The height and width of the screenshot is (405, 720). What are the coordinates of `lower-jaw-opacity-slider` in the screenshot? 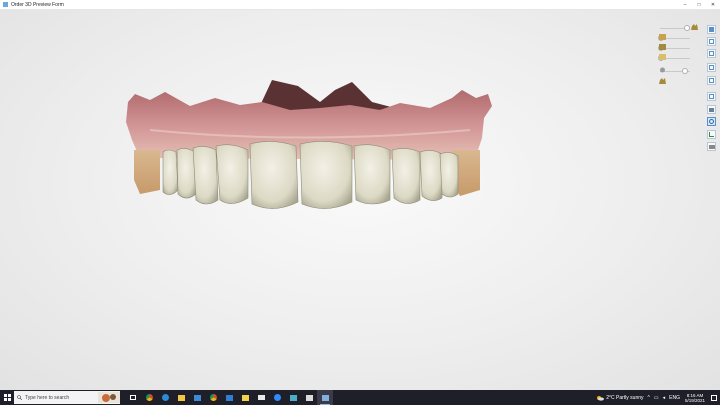 It's located at (678, 58).